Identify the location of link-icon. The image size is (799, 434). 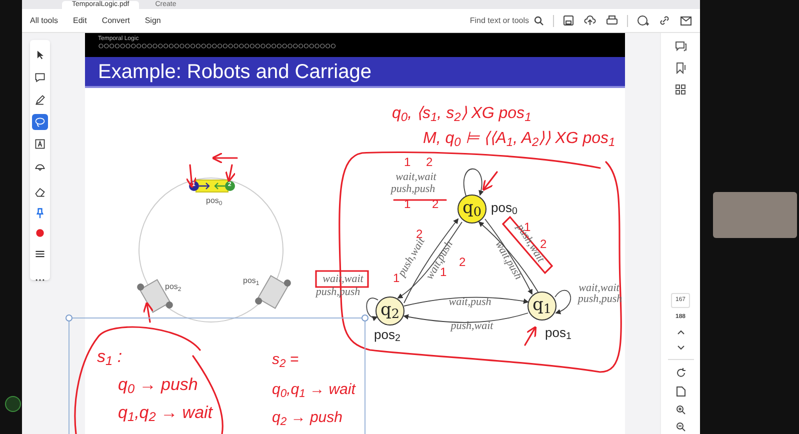
(664, 20).